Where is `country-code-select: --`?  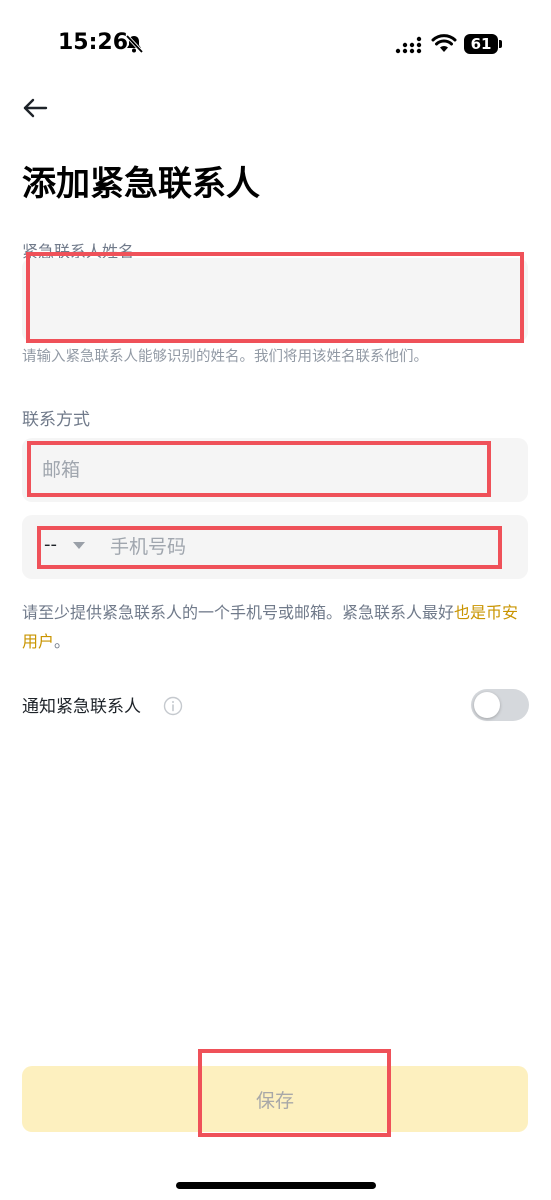
country-code-select: -- is located at coordinates (50, 544).